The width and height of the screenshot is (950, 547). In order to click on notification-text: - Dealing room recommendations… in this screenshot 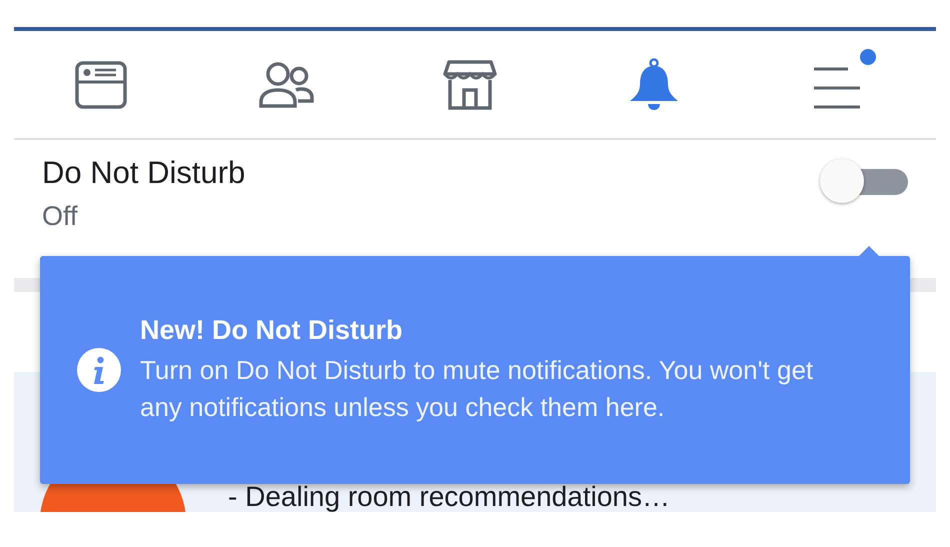, I will do `click(449, 497)`.